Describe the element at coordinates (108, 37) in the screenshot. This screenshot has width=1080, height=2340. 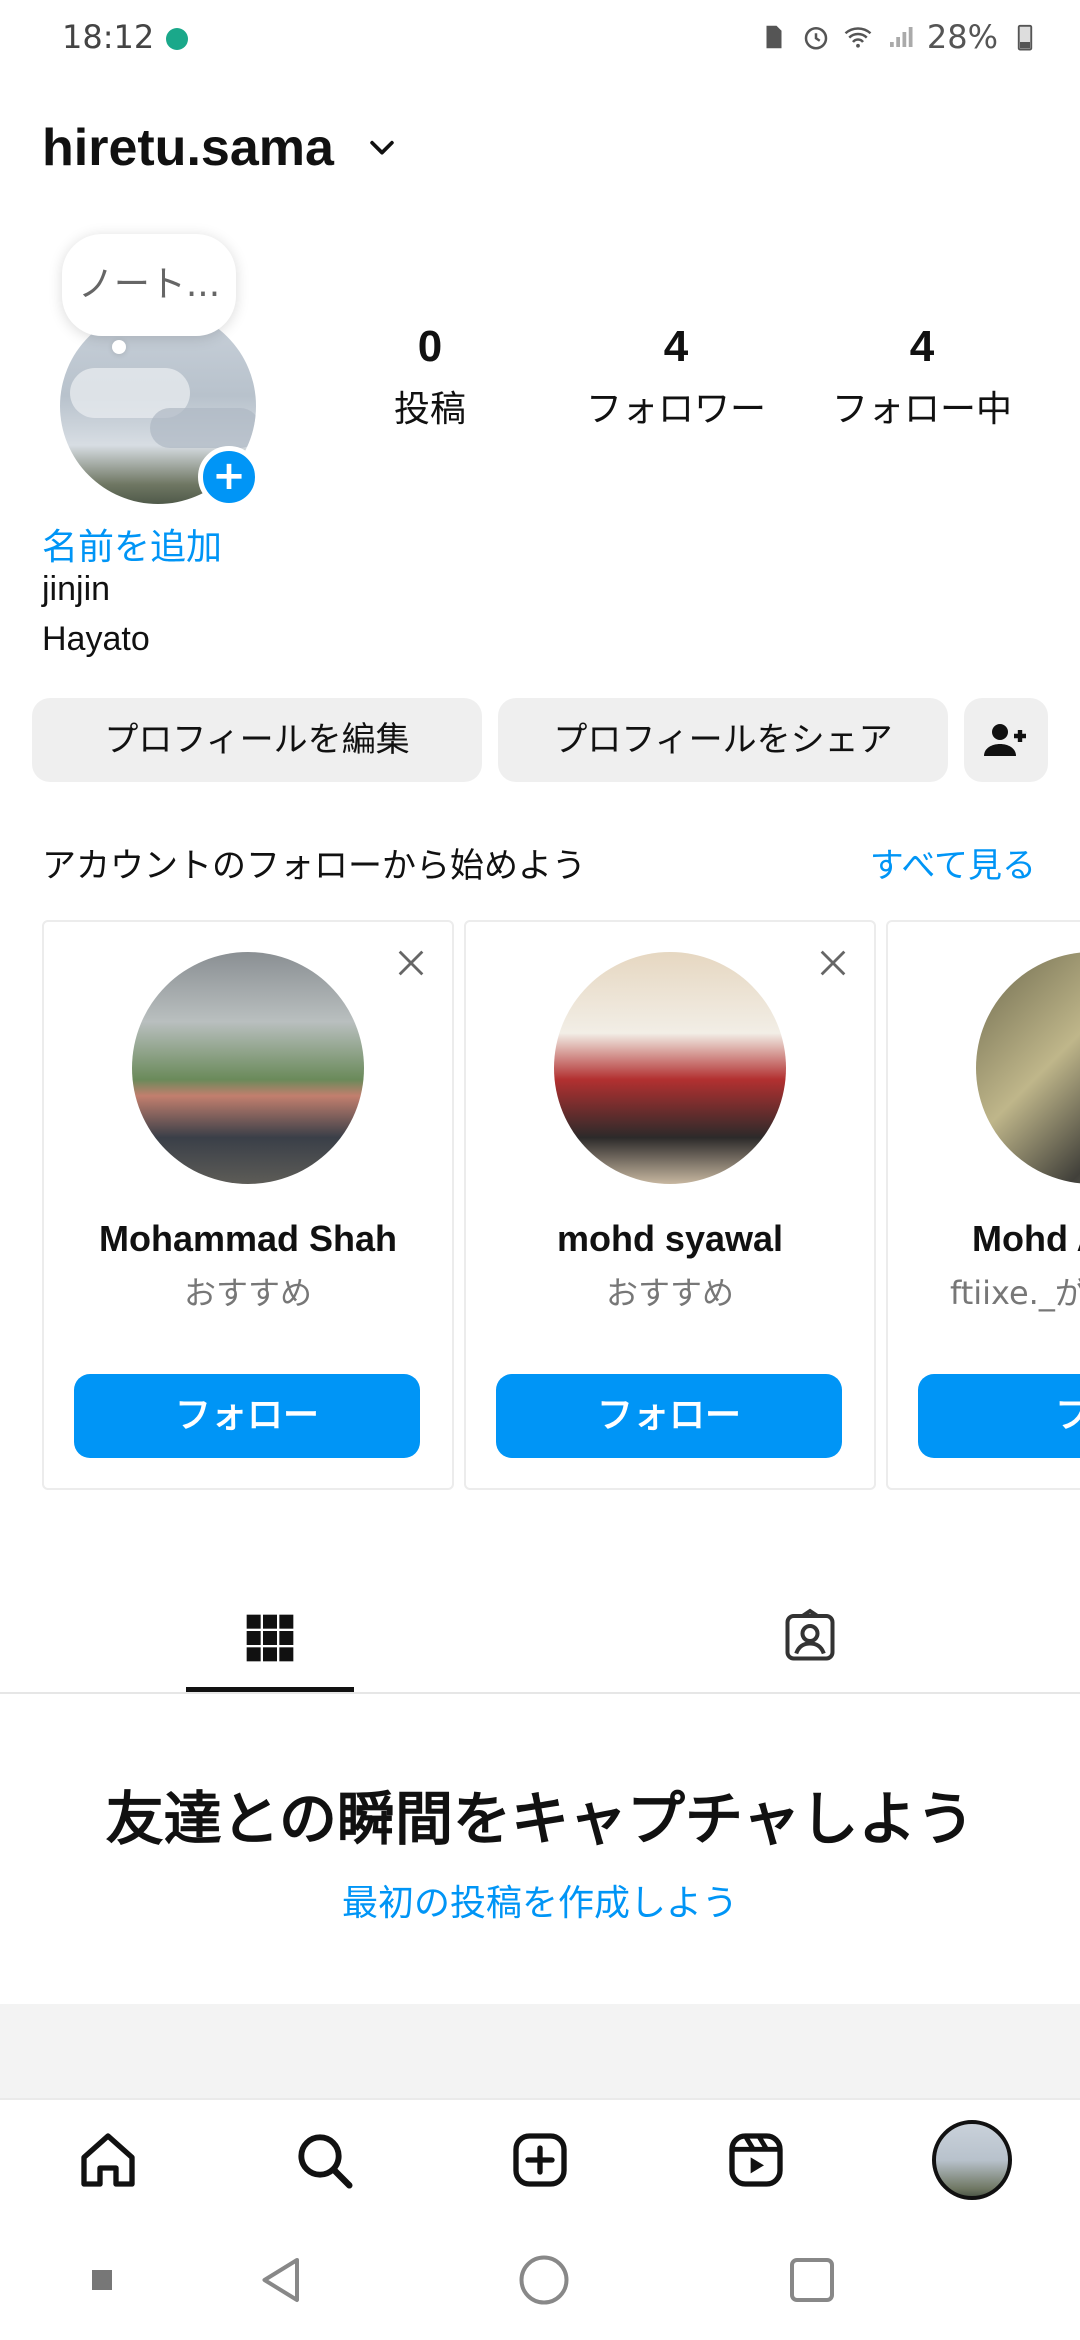
I see `status-time: 18:12` at that location.